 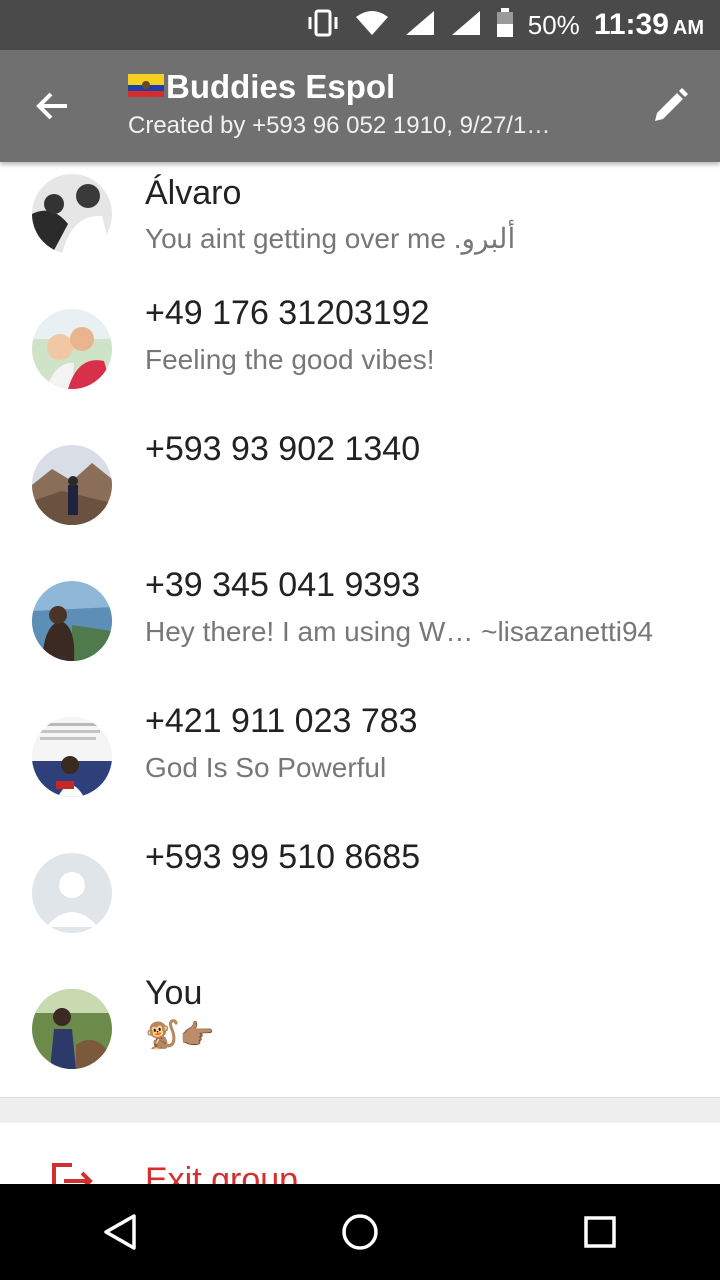 What do you see at coordinates (281, 86) in the screenshot?
I see `group-title: Buddies Espol` at bounding box center [281, 86].